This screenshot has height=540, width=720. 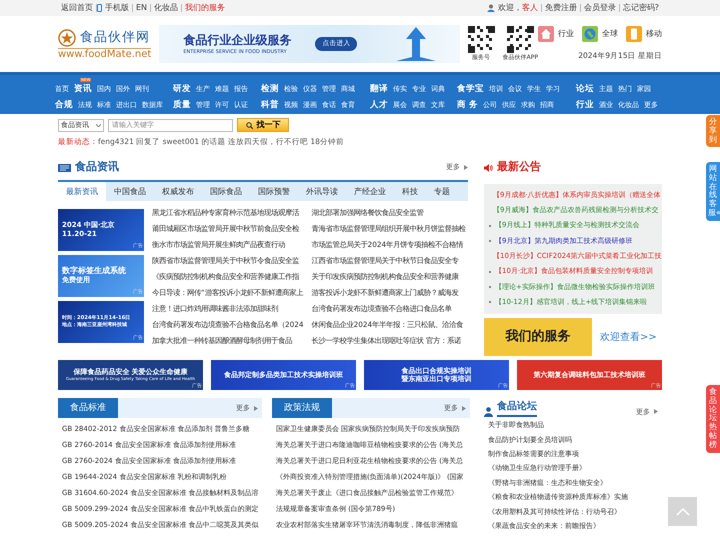 I want to click on greeting-text: 欢迎，, so click(x=509, y=8).